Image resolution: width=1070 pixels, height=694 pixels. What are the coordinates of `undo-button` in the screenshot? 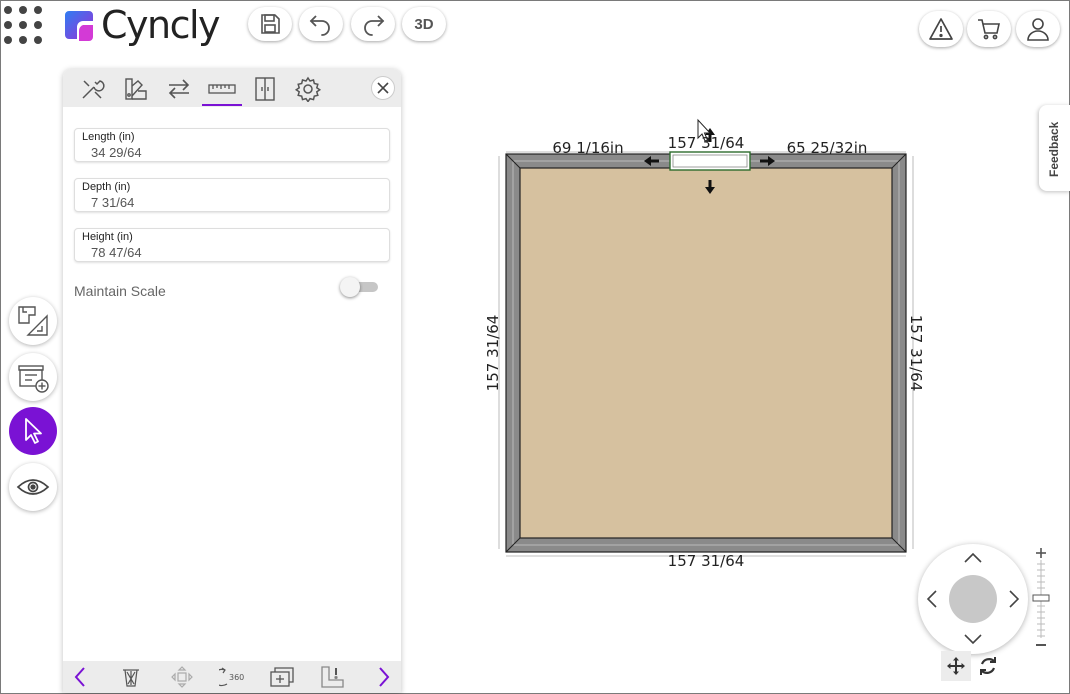 It's located at (321, 24).